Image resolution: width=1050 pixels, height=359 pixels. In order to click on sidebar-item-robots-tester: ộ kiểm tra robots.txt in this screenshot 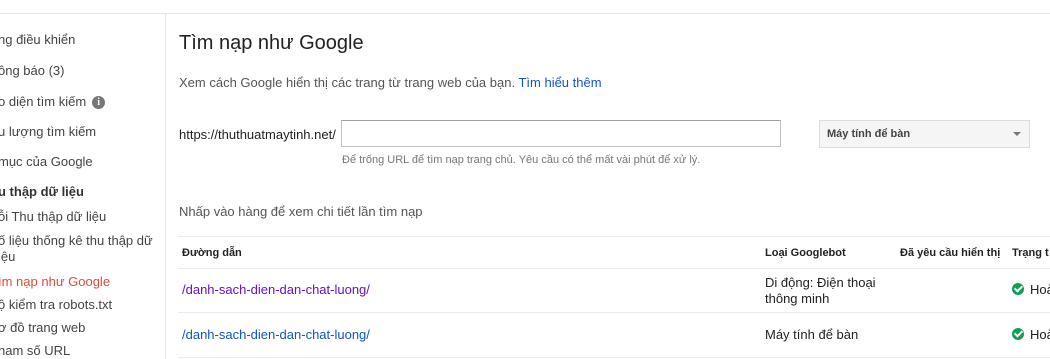, I will do `click(56, 305)`.